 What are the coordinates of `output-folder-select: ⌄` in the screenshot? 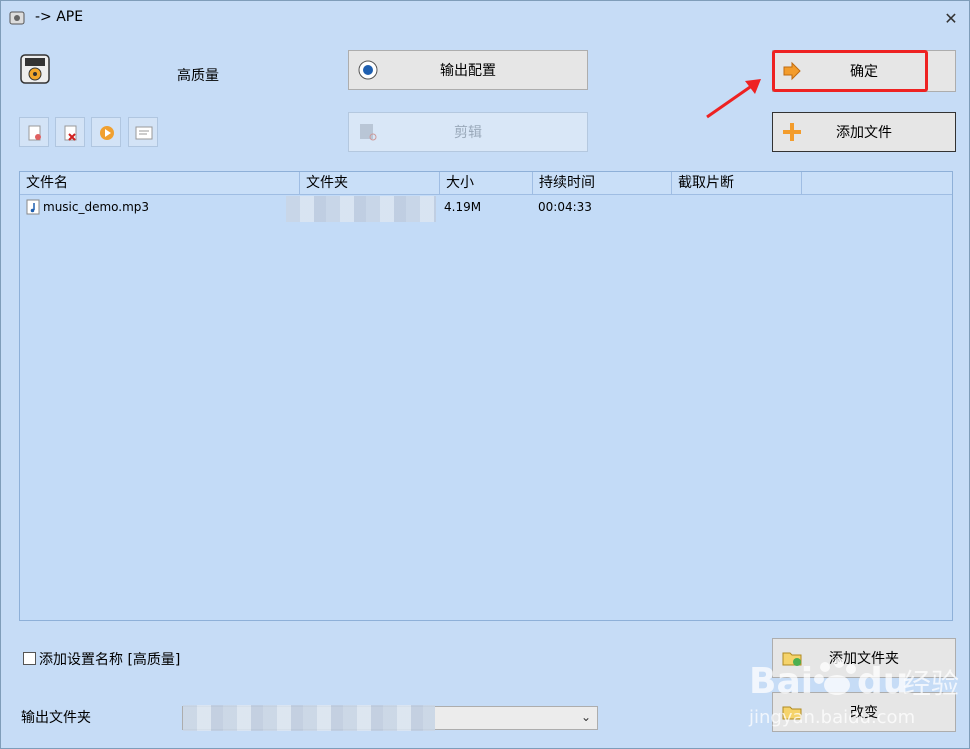 It's located at (390, 718).